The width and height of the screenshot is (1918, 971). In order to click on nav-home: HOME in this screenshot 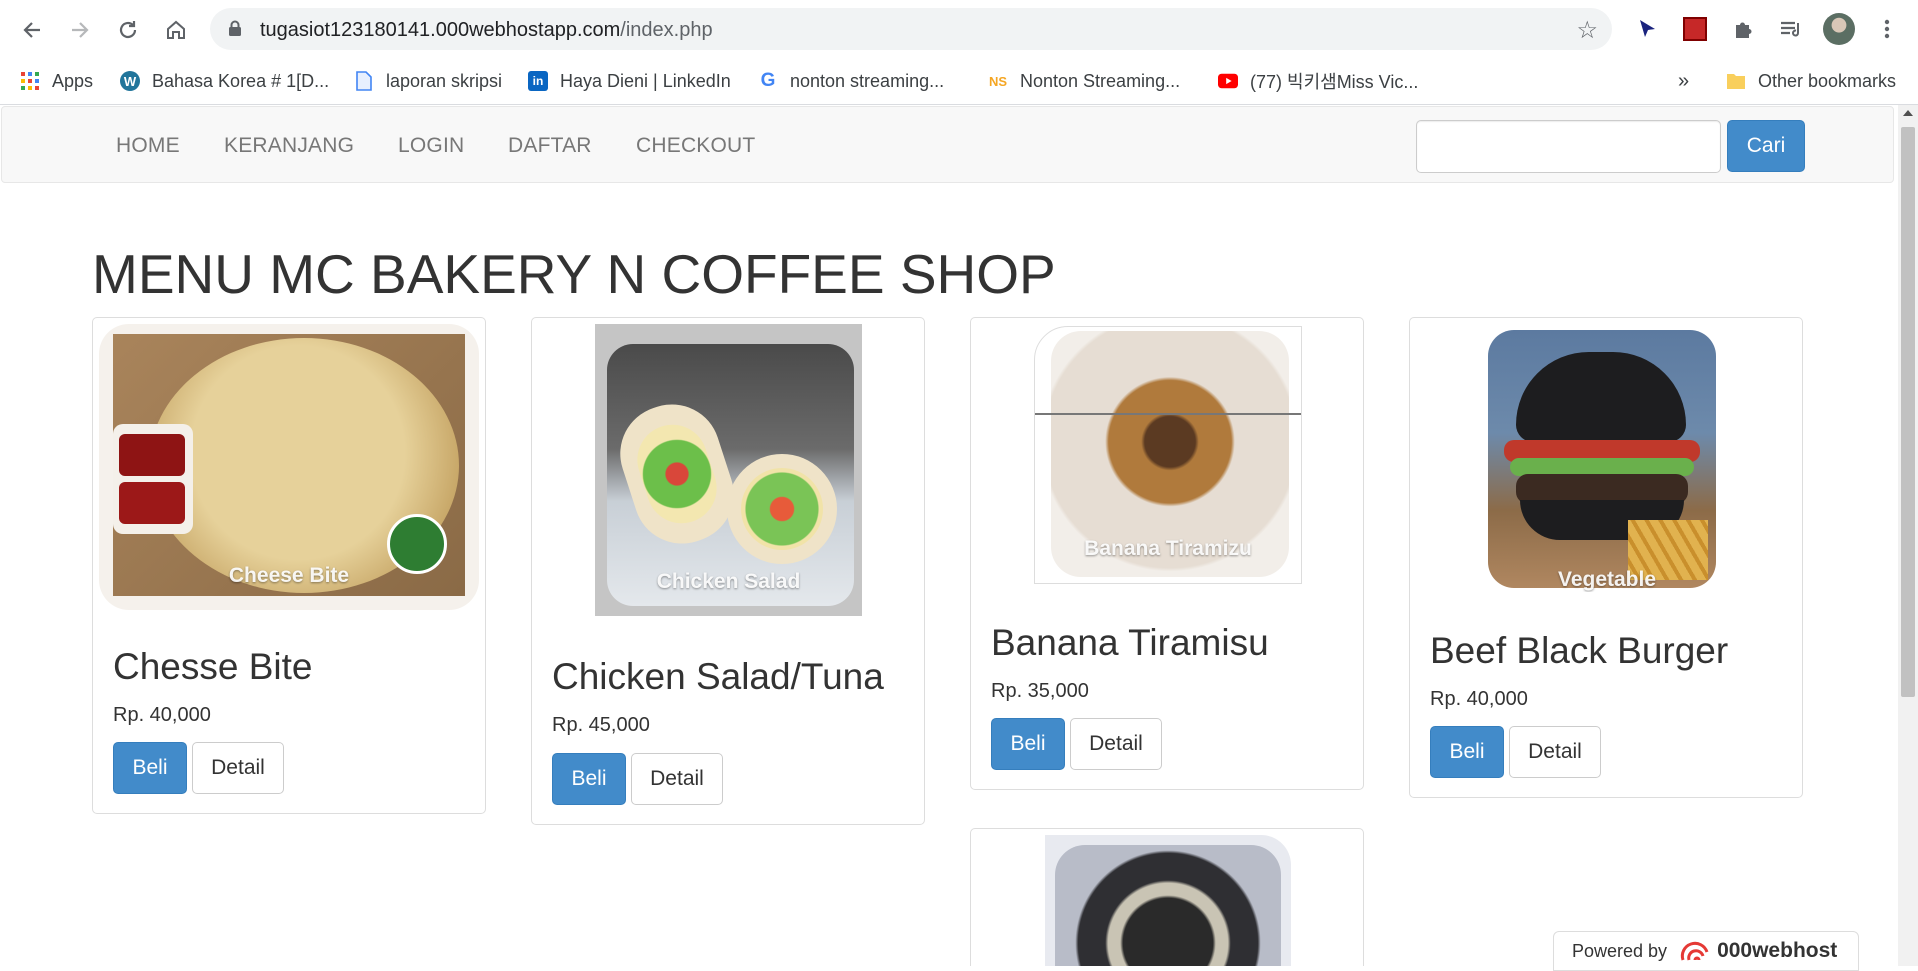, I will do `click(148, 146)`.